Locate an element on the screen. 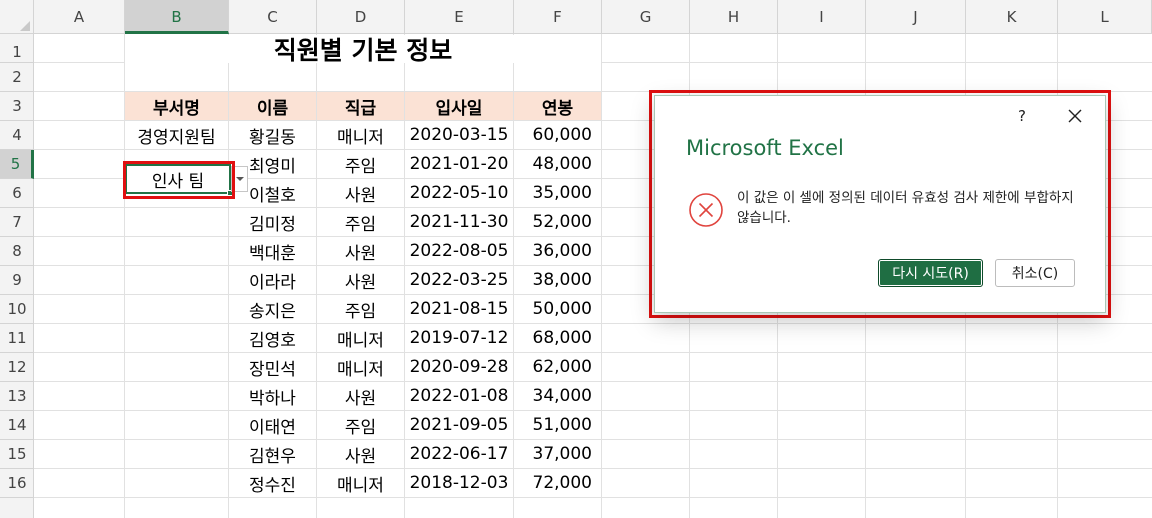 This screenshot has width=1152, height=518. hire-date-cell: 2020-03-15 is located at coordinates (459, 135).